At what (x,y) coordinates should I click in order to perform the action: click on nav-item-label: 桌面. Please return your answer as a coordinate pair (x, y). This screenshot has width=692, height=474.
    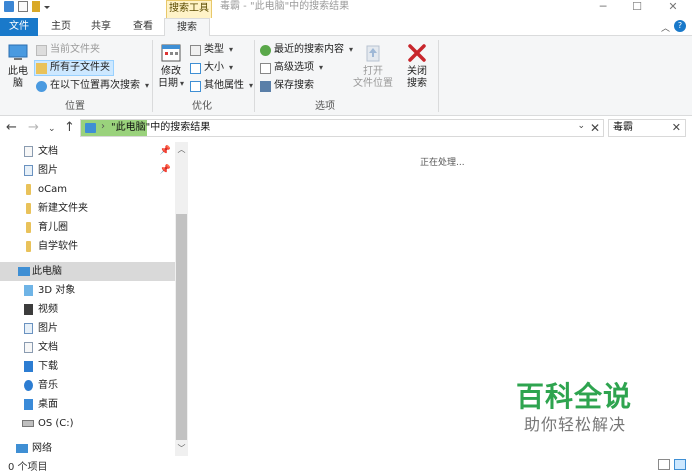
    Looking at the image, I should click on (48, 404).